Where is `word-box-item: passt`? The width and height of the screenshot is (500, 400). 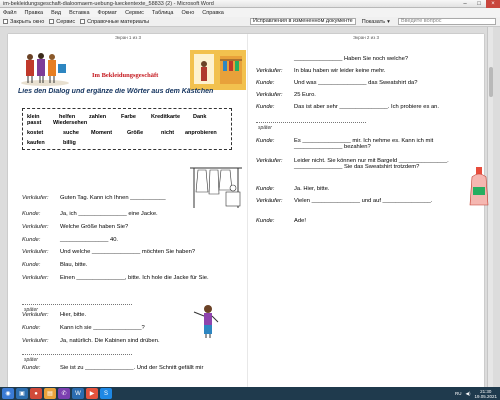
word-box-item: passt is located at coordinates (34, 123).